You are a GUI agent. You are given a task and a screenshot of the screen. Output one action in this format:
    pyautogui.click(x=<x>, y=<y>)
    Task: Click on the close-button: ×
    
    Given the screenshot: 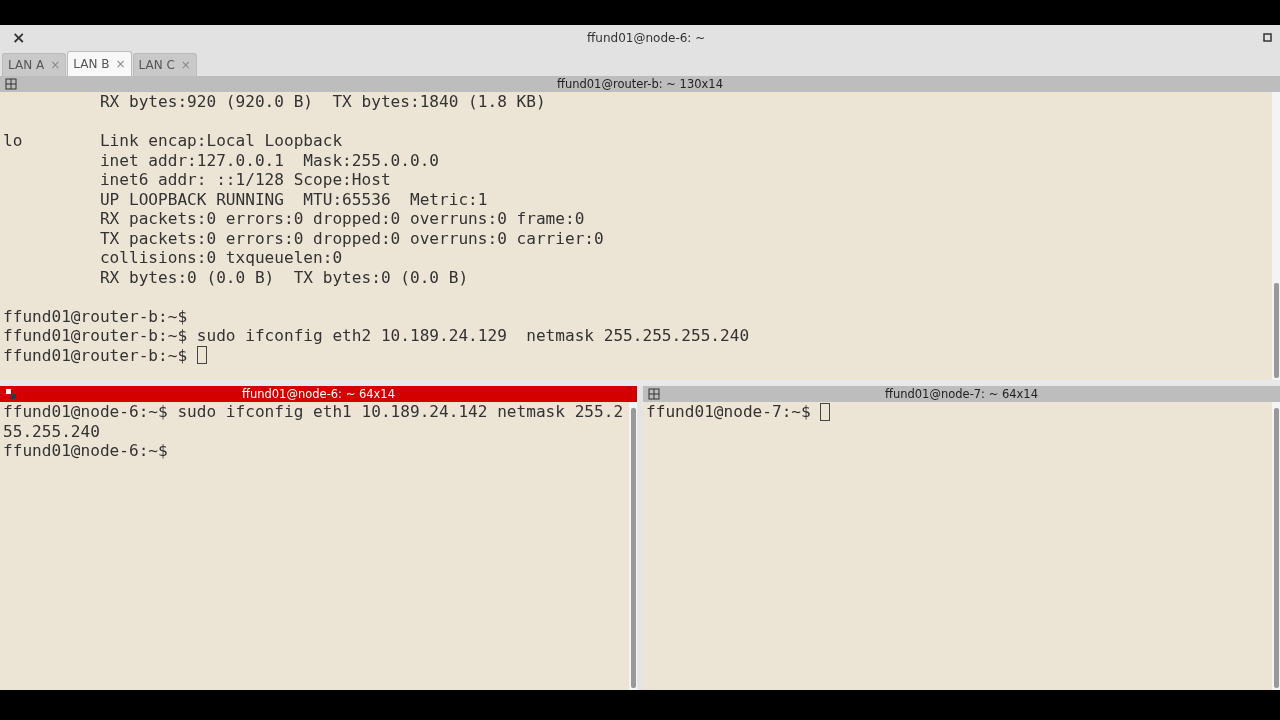 What is the action you would take?
    pyautogui.click(x=19, y=37)
    